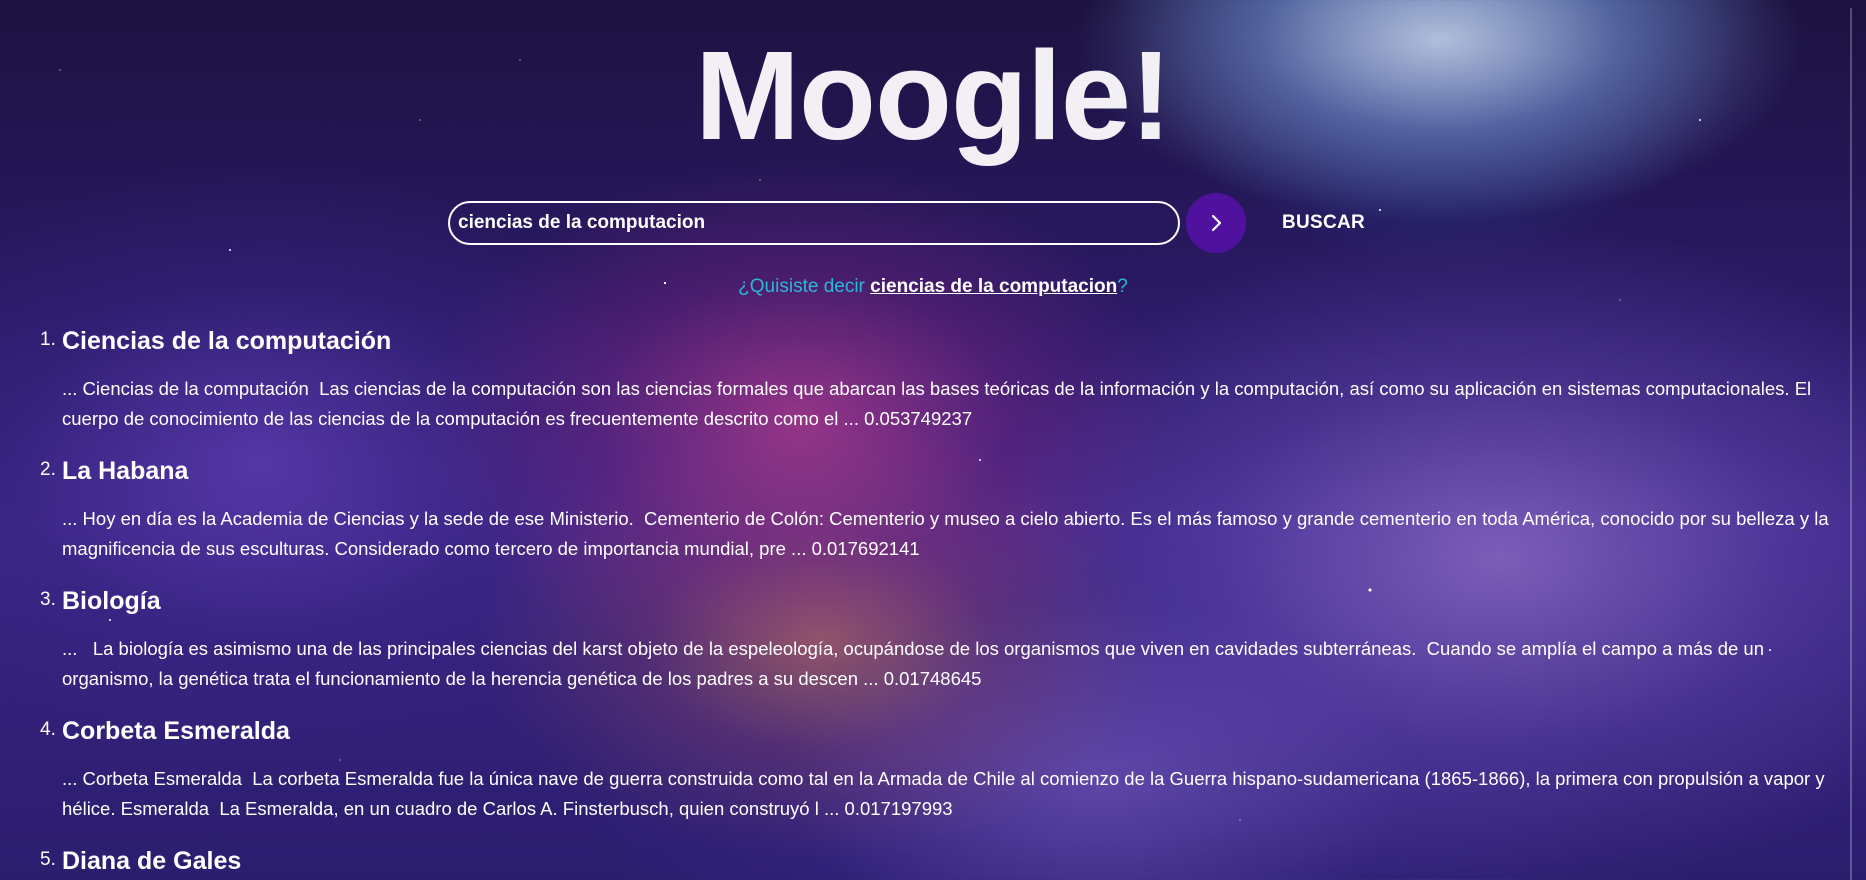  I want to click on result-title: La Habana, so click(125, 471).